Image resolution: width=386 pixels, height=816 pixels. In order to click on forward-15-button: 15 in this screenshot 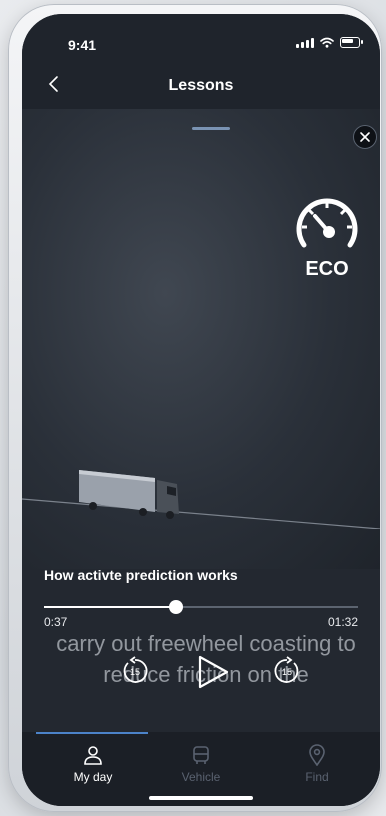, I will do `click(287, 671)`.